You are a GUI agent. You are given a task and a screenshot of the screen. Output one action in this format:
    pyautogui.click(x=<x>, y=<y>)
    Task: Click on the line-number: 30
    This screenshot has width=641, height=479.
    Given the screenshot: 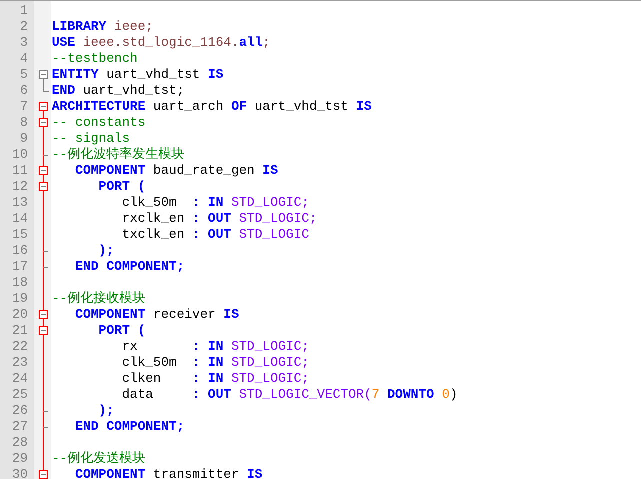 What is the action you would take?
    pyautogui.click(x=20, y=473)
    